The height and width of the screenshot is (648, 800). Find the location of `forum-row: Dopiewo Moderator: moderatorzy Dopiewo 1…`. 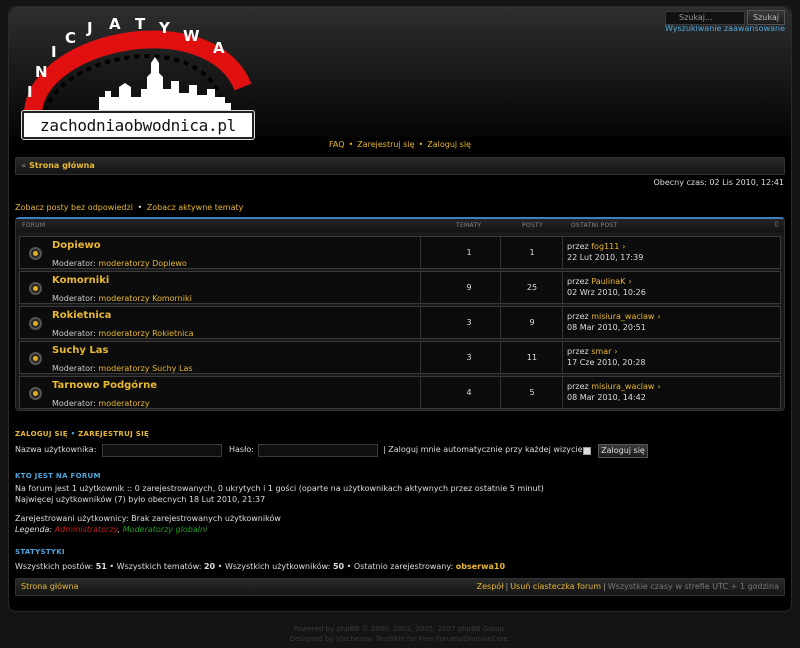

forum-row: Dopiewo Moderator: moderatorzy Dopiewo 1… is located at coordinates (400, 252).